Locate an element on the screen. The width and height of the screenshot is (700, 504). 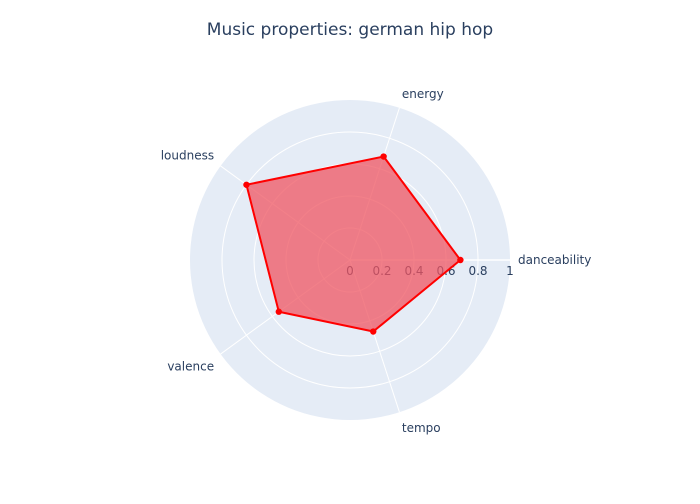
angular-label-valence: valence is located at coordinates (190, 367).